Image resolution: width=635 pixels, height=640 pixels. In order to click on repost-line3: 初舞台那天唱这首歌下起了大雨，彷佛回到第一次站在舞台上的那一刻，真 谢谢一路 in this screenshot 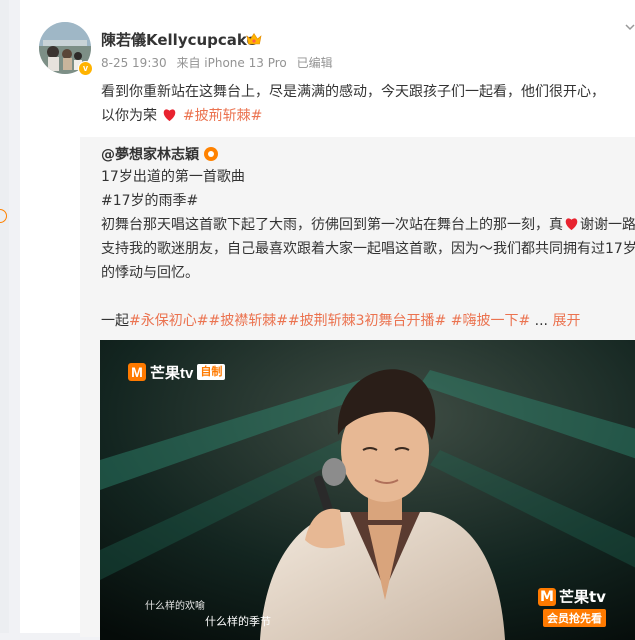, I will do `click(368, 225)`.